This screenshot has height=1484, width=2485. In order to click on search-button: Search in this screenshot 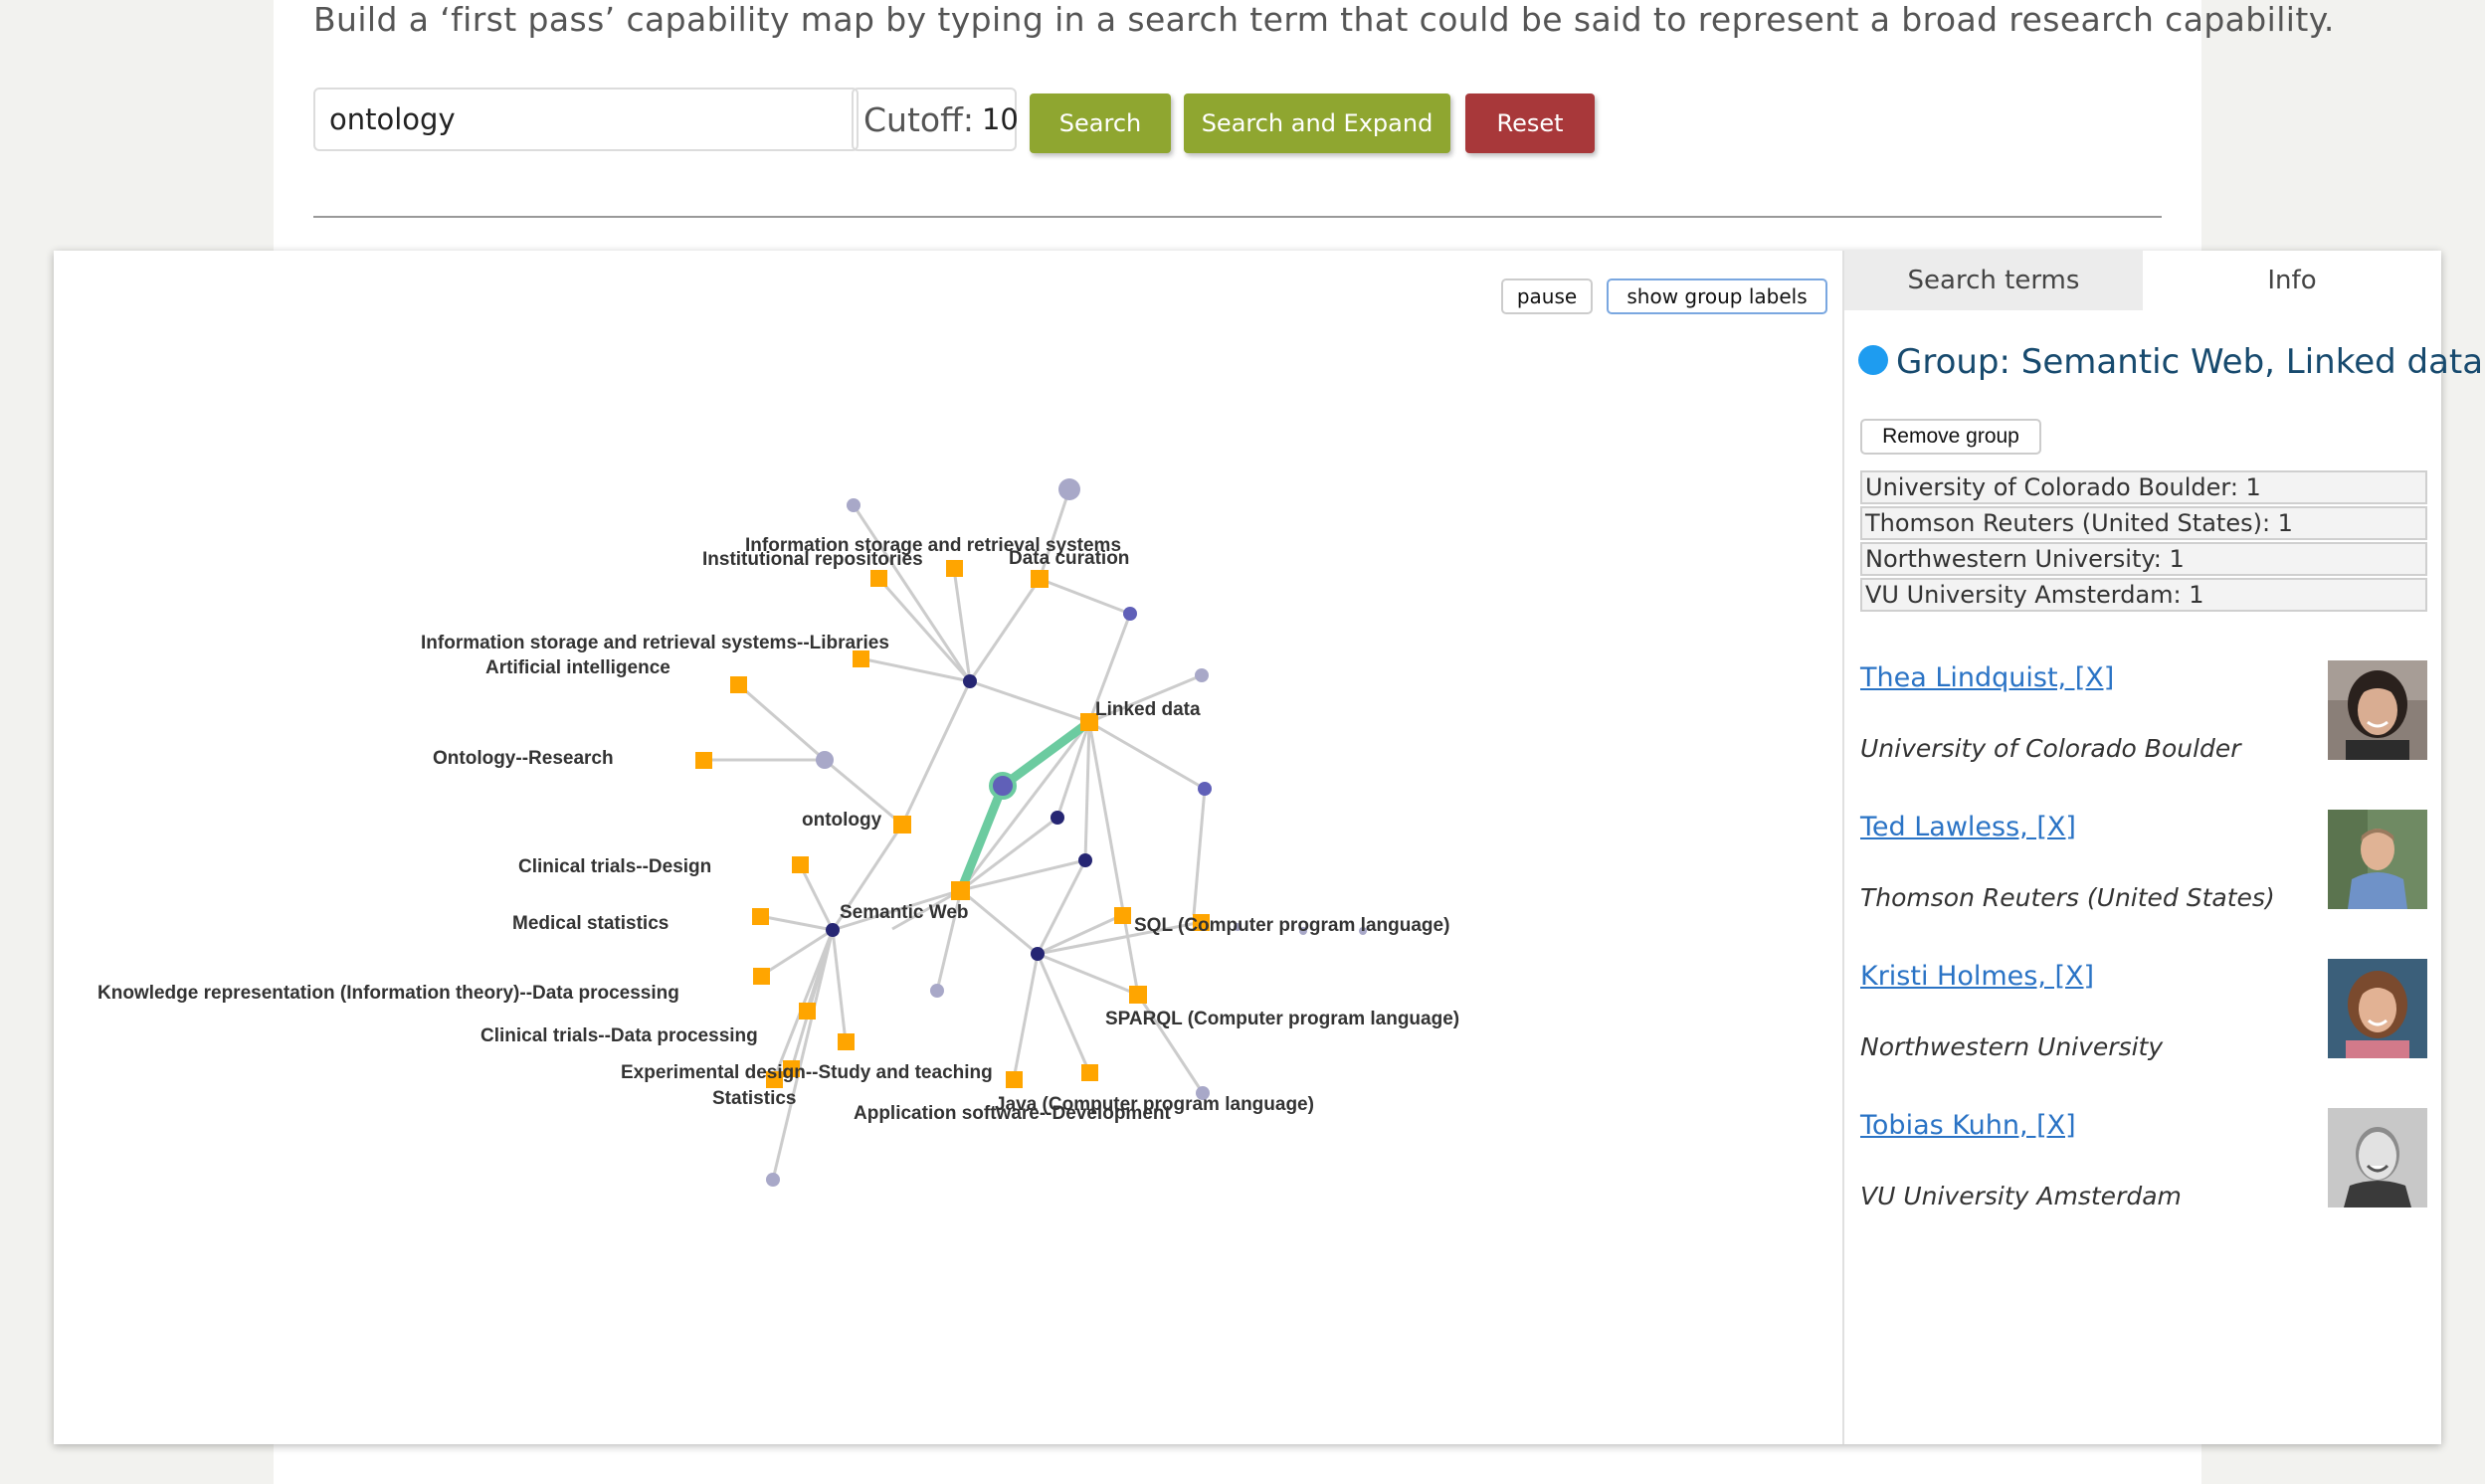, I will do `click(1101, 123)`.